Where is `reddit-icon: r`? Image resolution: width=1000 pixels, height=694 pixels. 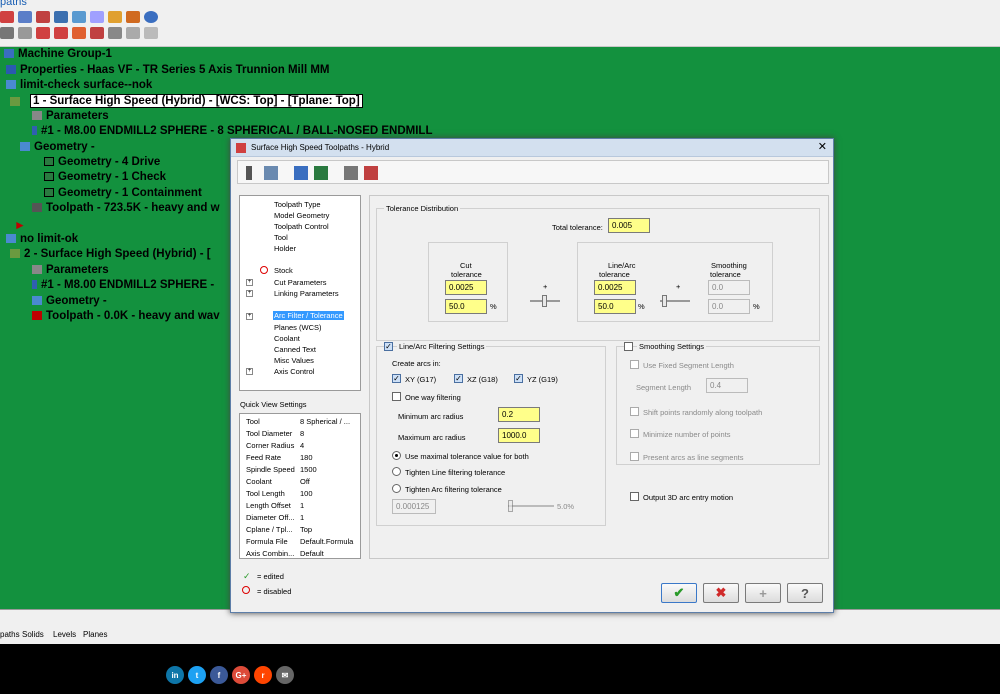
reddit-icon: r is located at coordinates (263, 675).